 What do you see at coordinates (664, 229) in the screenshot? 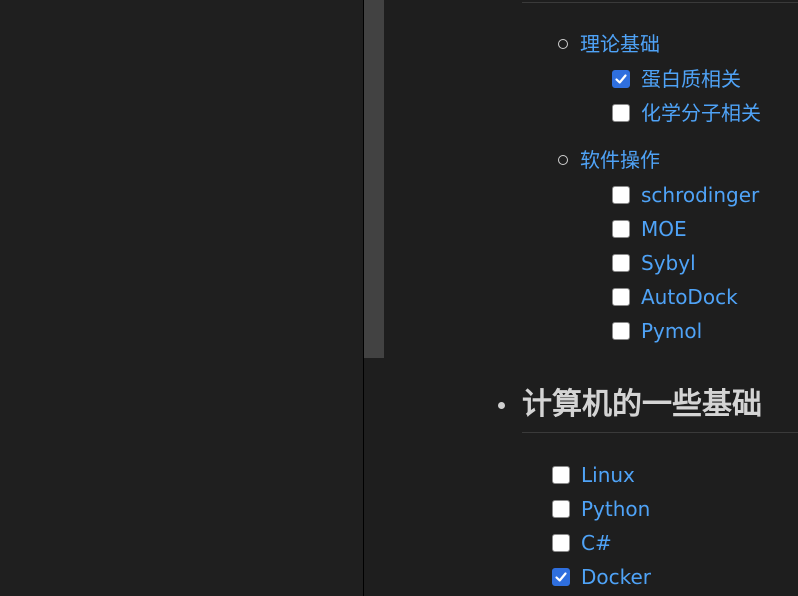
I see `task-link: MOE` at bounding box center [664, 229].